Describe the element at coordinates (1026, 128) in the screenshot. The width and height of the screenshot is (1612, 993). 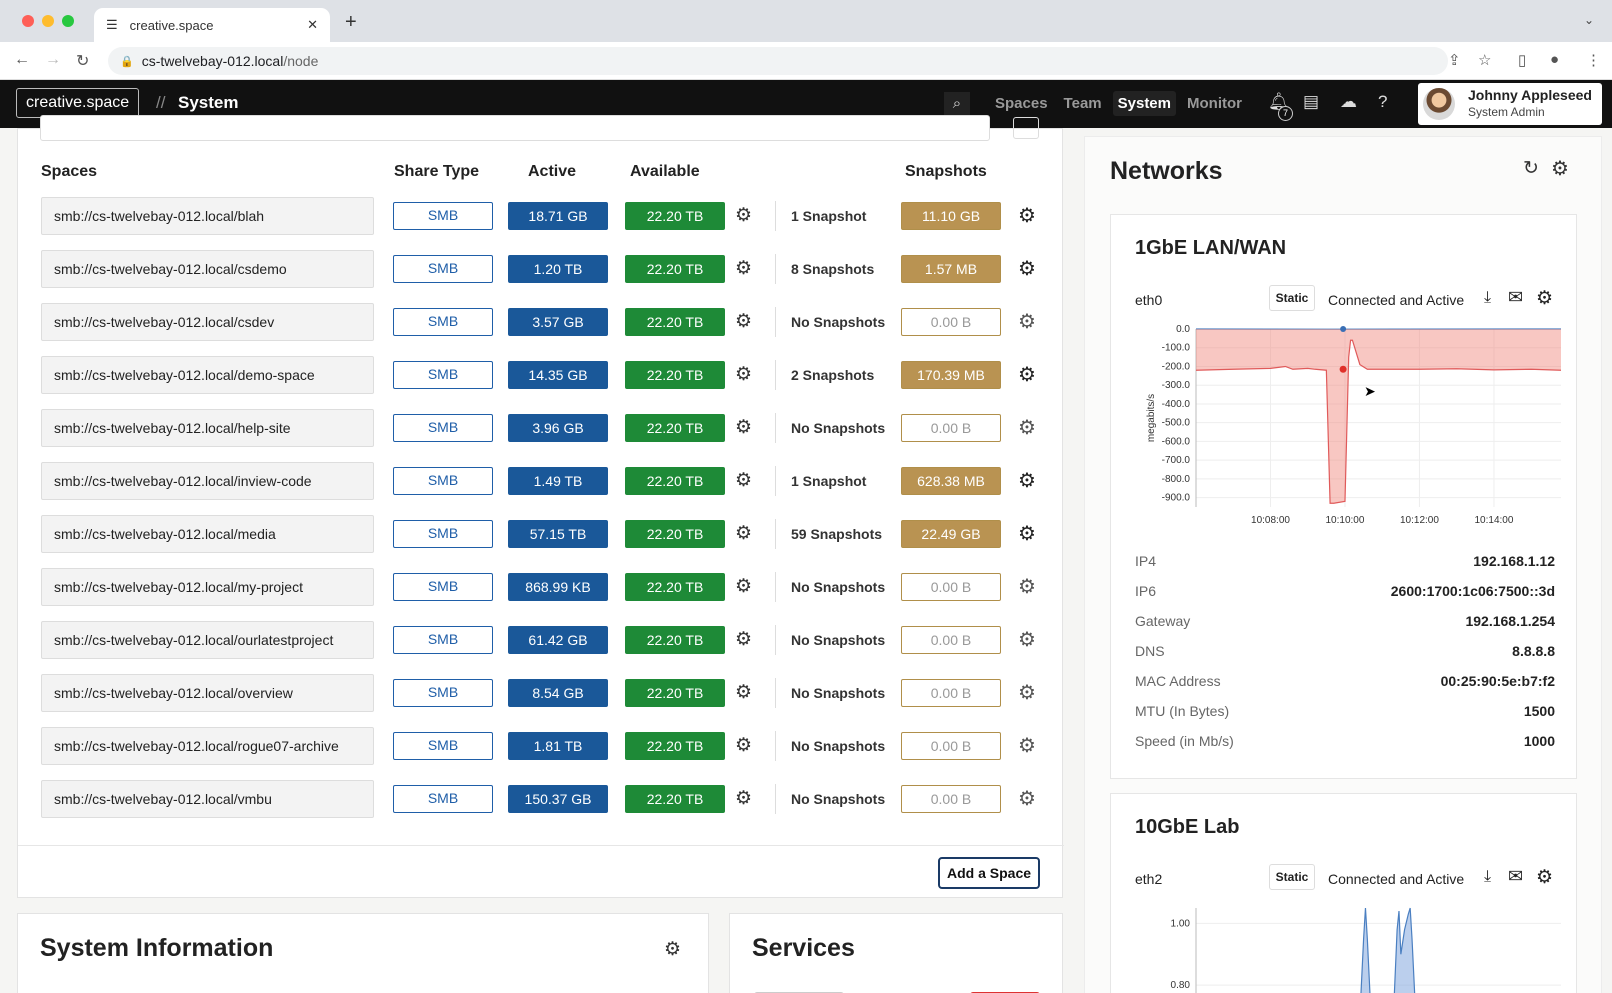
I see `space-input-button-partial` at that location.